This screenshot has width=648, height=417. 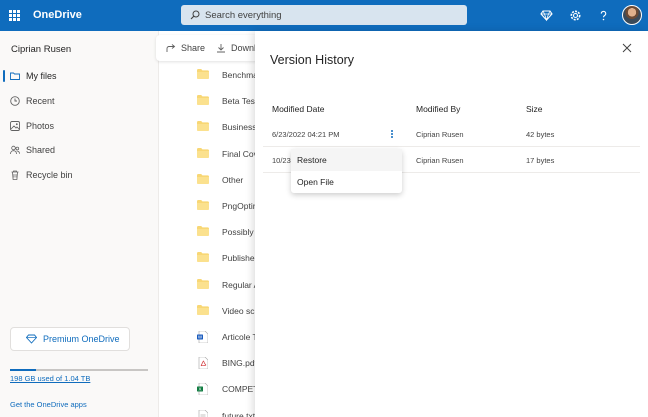 What do you see at coordinates (238, 232) in the screenshot?
I see `file-name: Possibly` at bounding box center [238, 232].